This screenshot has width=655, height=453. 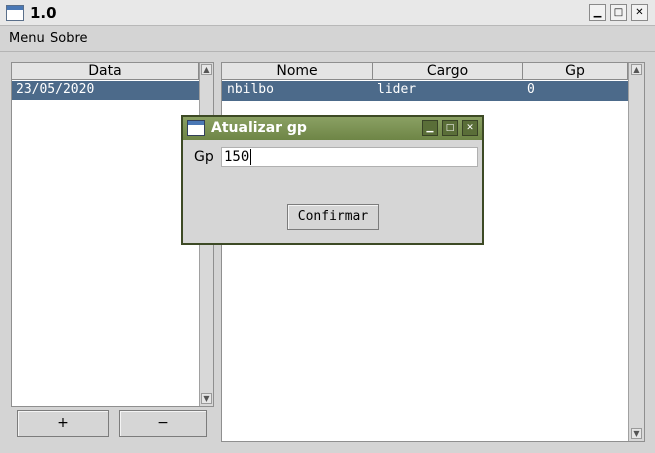 I want to click on text-cursor, so click(x=251, y=157).